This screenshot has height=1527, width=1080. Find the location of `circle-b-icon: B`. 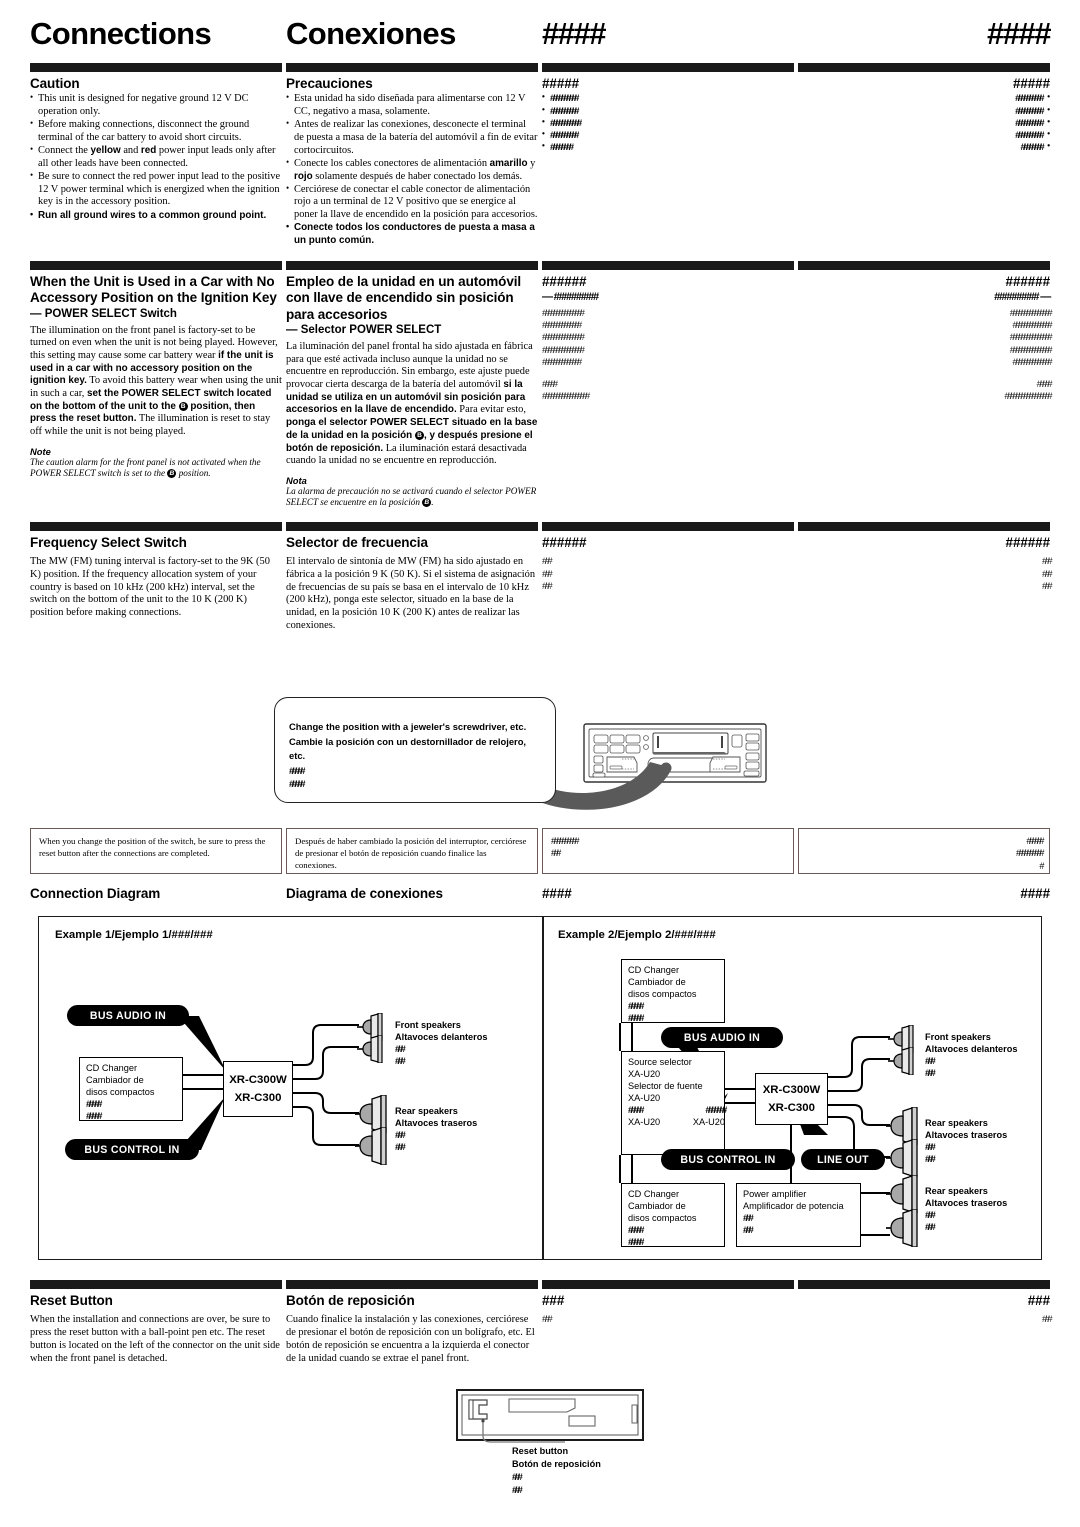

circle-b-icon: B is located at coordinates (183, 406).